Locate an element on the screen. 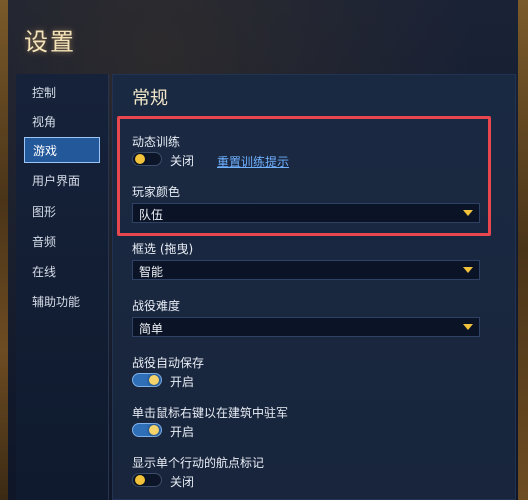 The image size is (528, 500). right-click-garrison-label: 单击鼠标右键以在建筑中驻军 is located at coordinates (210, 413).